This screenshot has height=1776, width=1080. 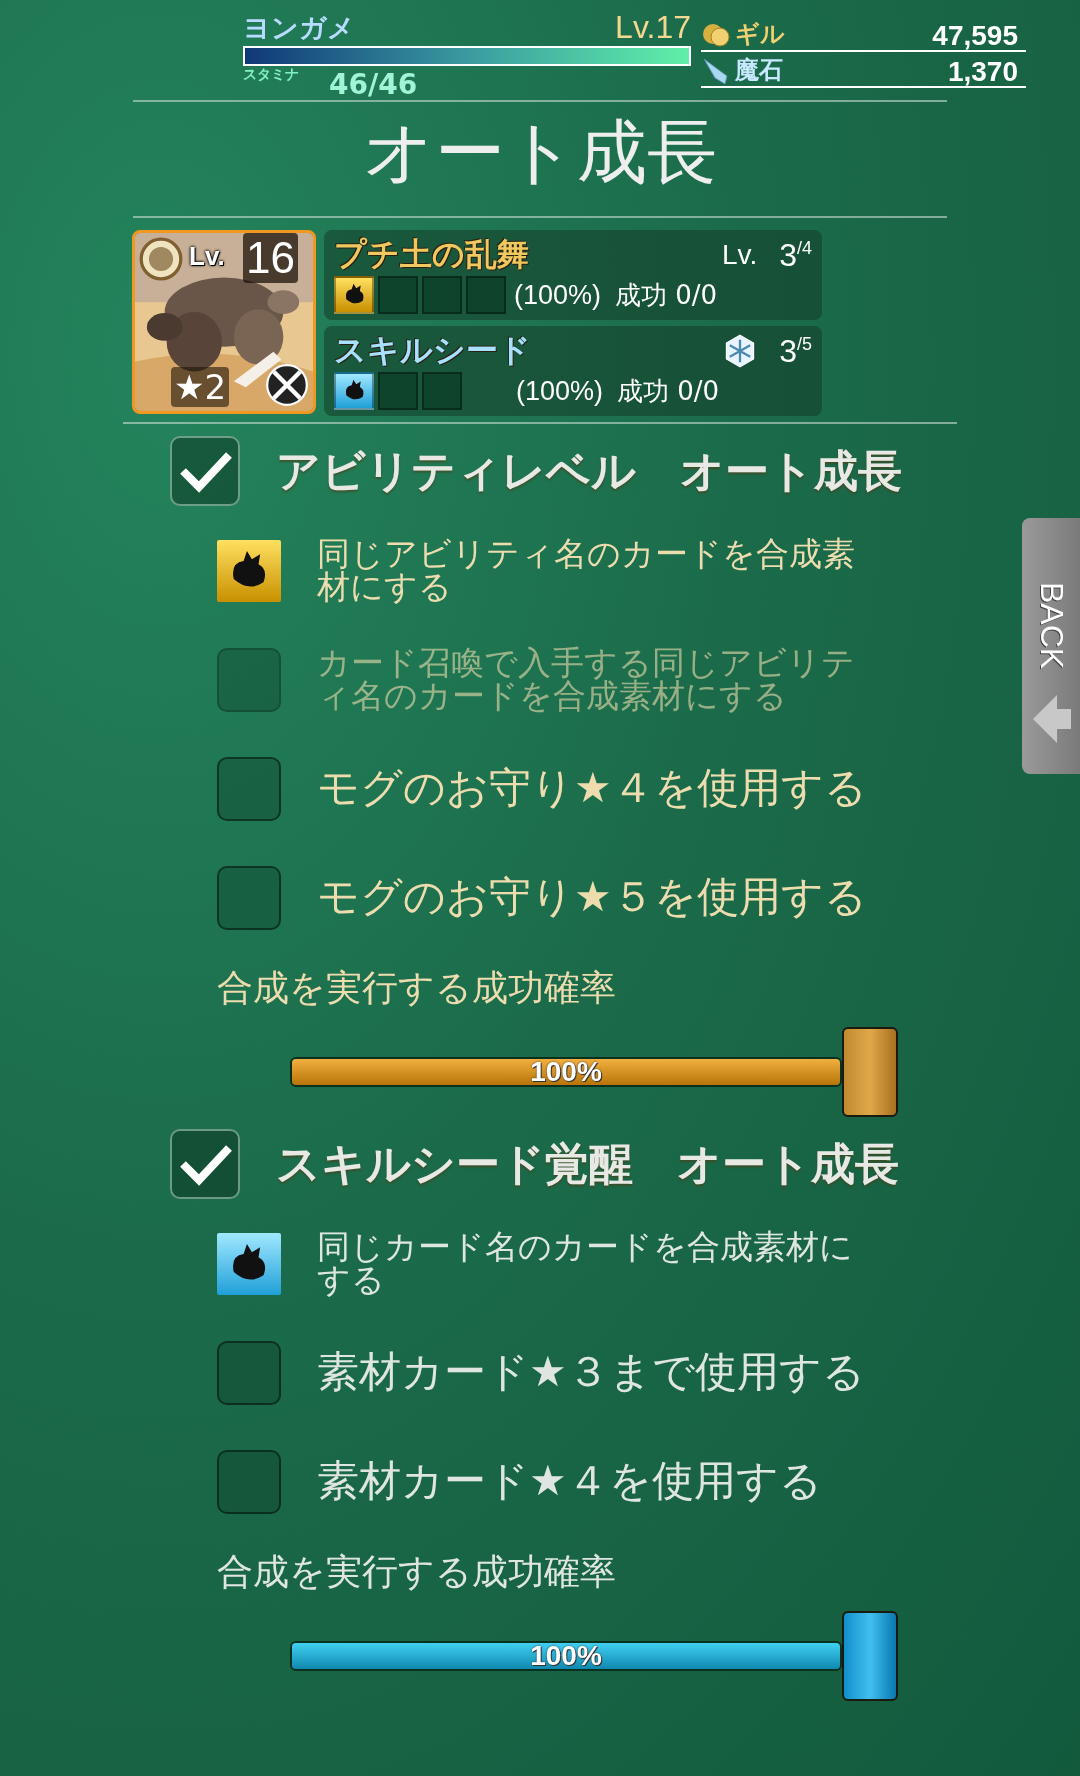 What do you see at coordinates (271, 75) in the screenshot?
I see `stamina-label: スタミナ` at bounding box center [271, 75].